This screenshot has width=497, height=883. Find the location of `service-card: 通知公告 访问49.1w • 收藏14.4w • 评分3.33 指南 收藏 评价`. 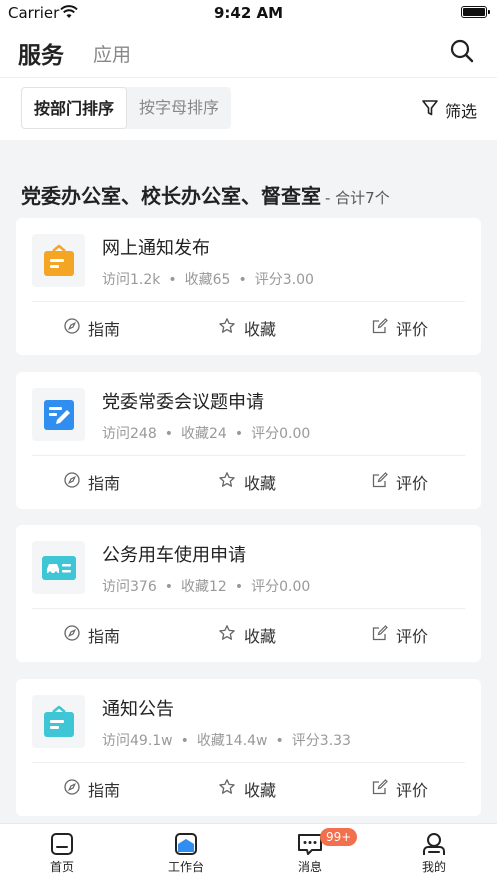

service-card: 通知公告 访问49.1w • 收藏14.4w • 评分3.33 指南 收藏 评价 is located at coordinates (248, 747).